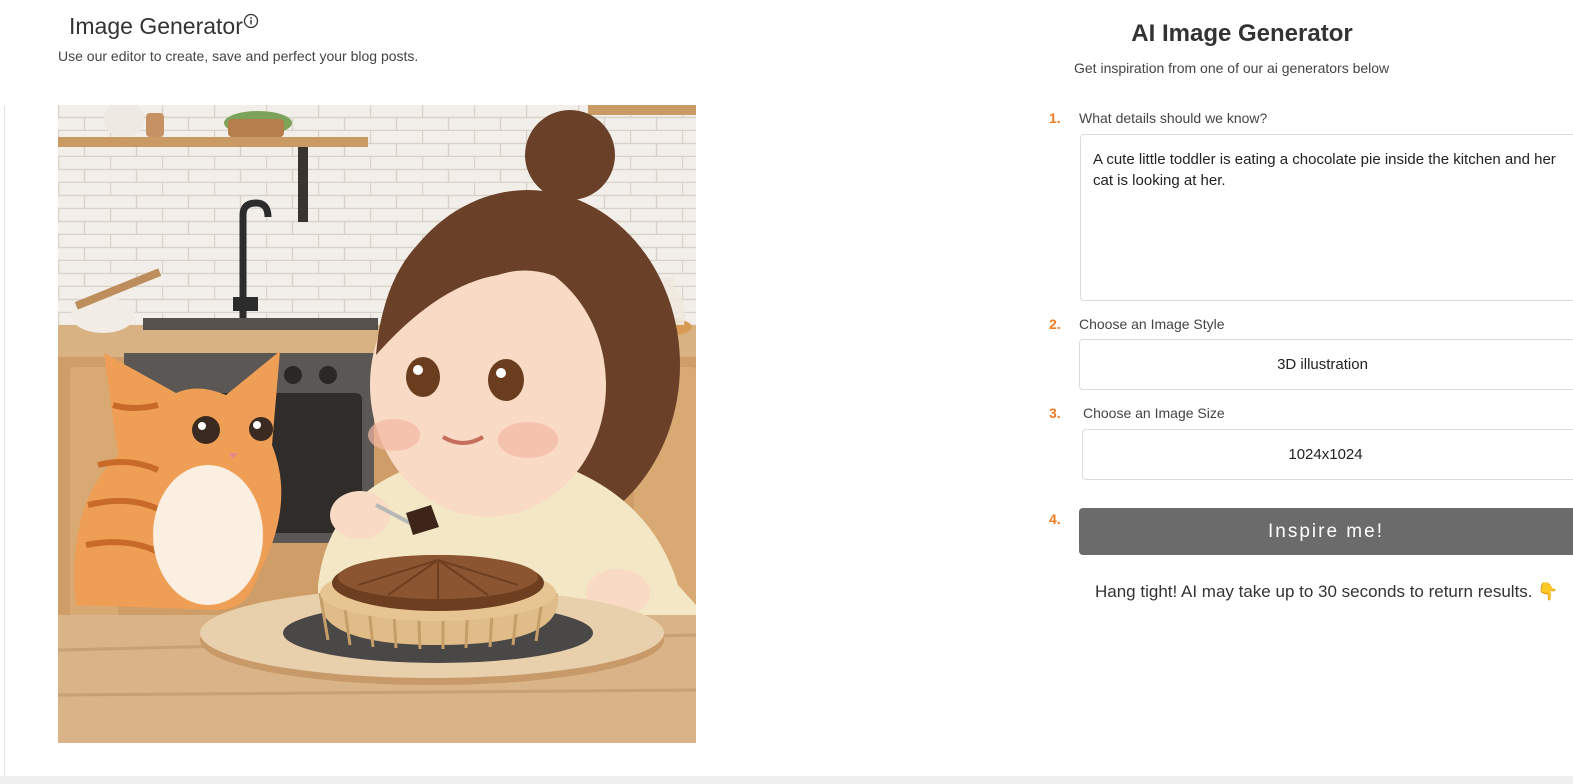 The height and width of the screenshot is (784, 1573). I want to click on image-size-select: 1024x1024, so click(1327, 454).